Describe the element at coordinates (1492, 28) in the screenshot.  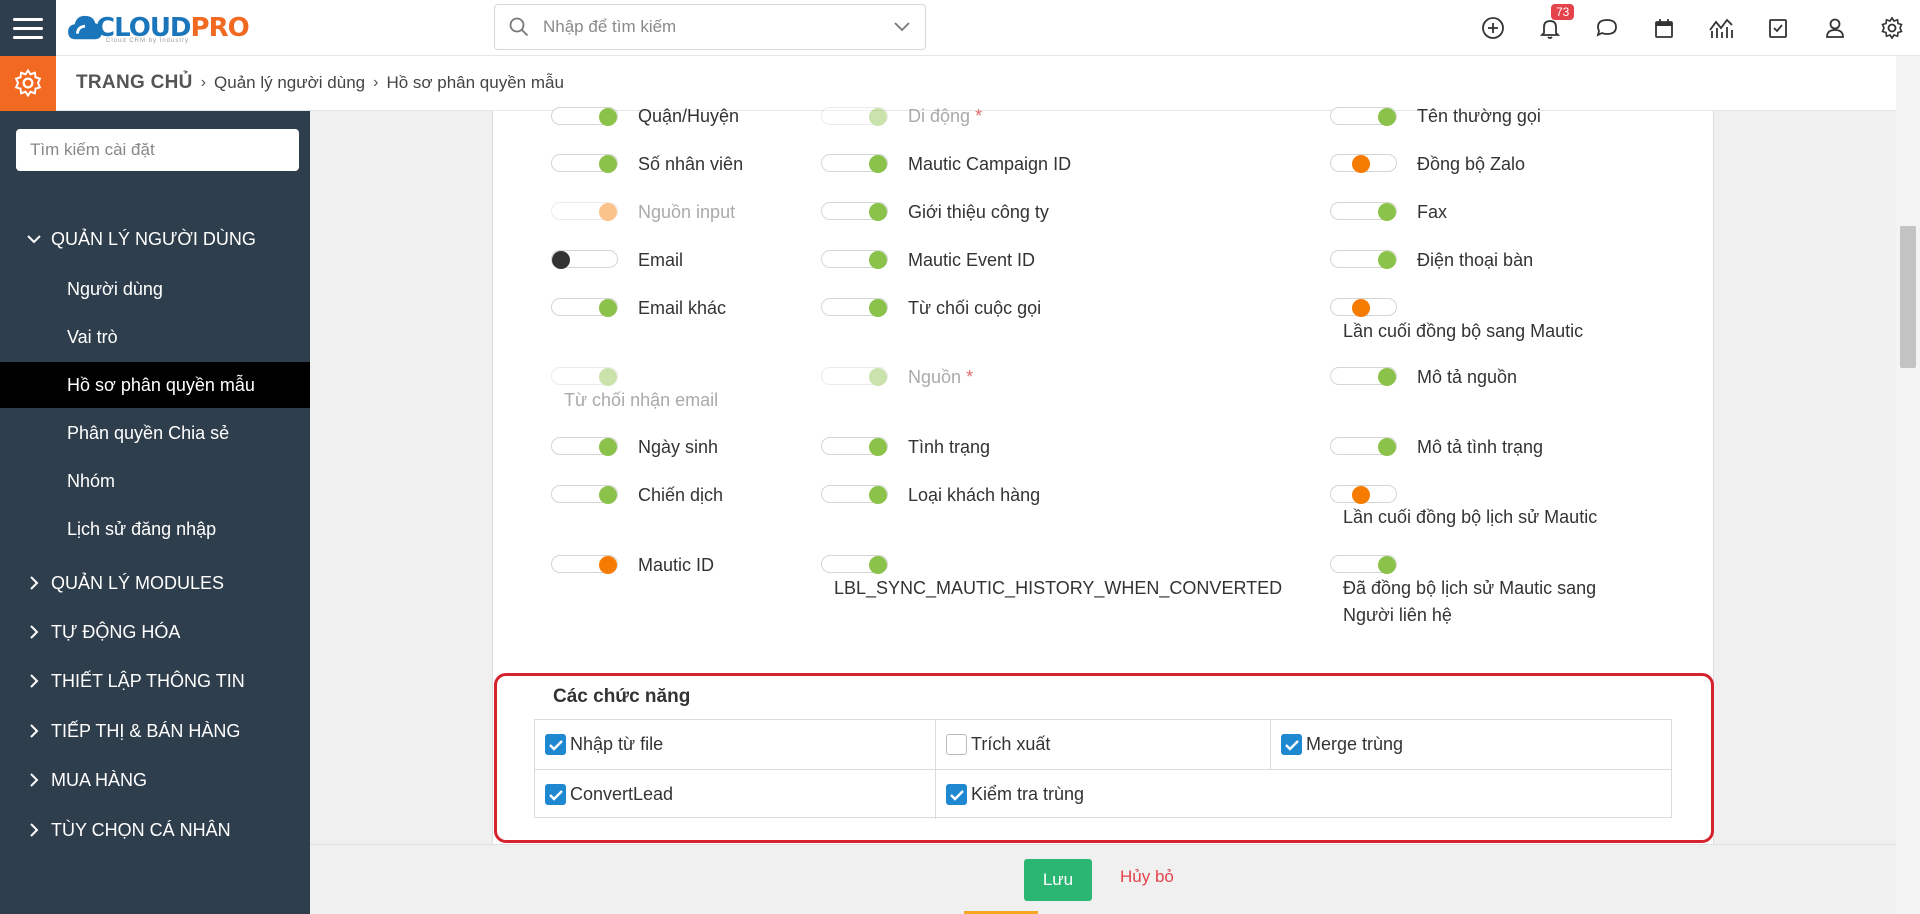
I see `plus-circle-icon` at that location.